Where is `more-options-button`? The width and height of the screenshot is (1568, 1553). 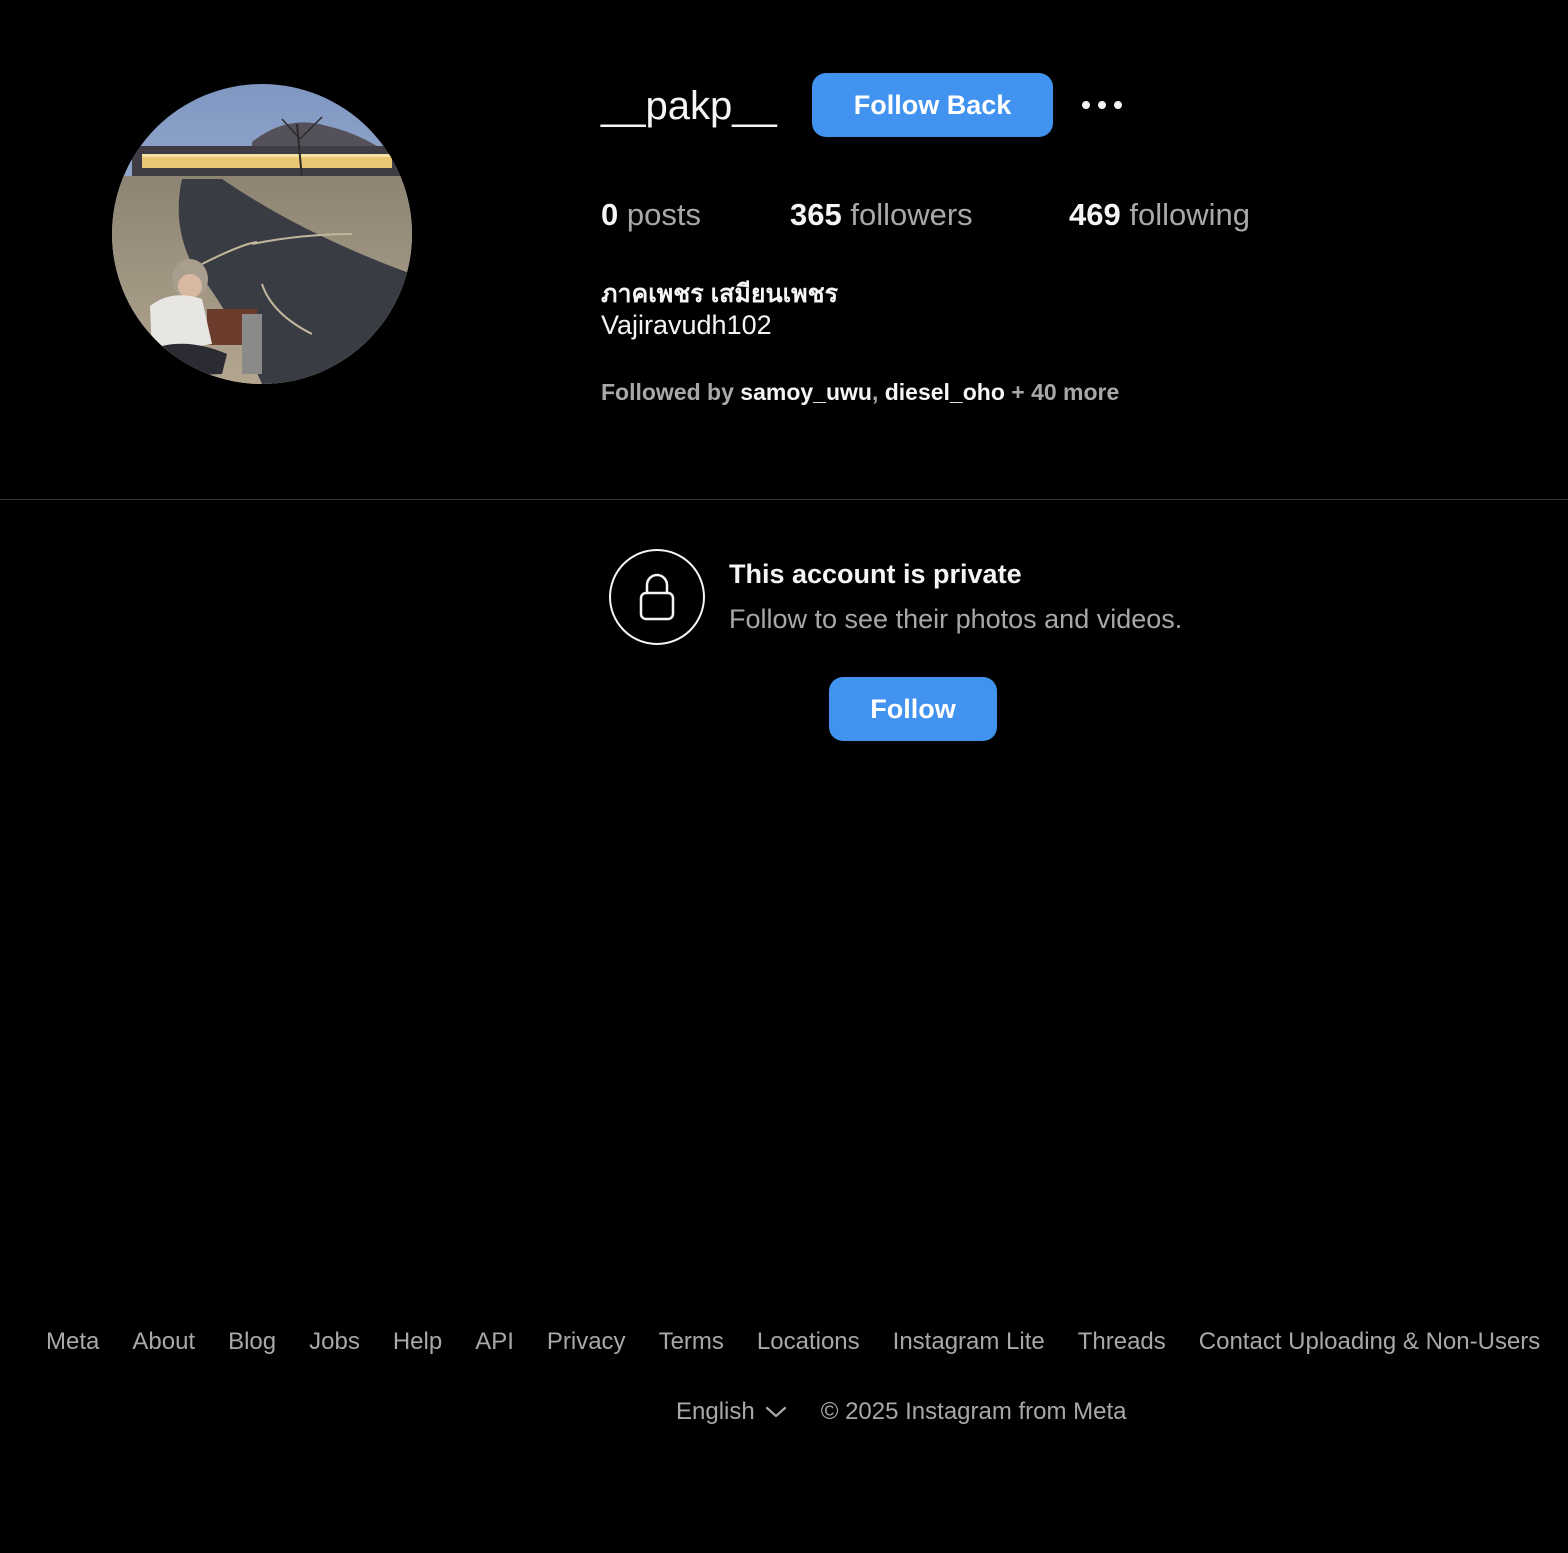 more-options-button is located at coordinates (1102, 105).